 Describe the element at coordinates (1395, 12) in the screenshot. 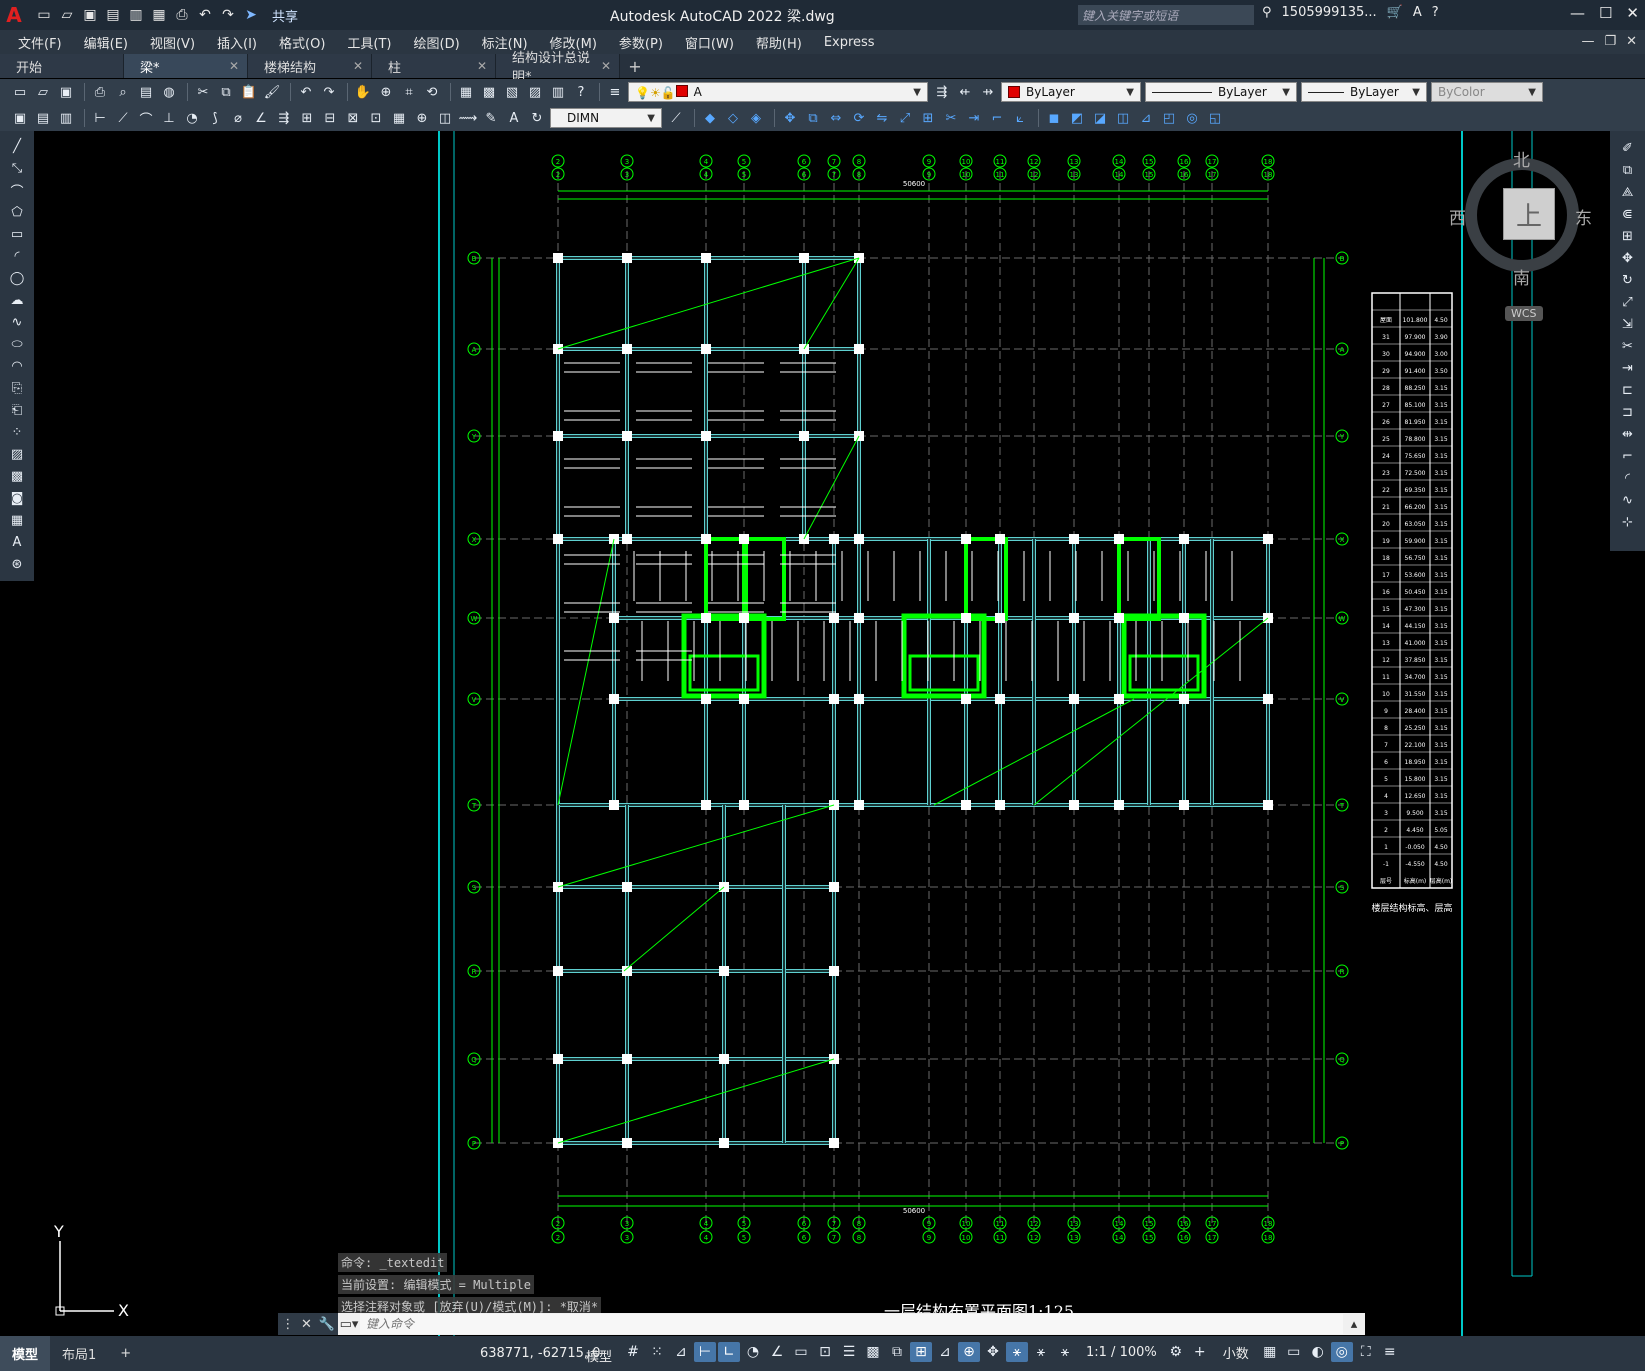

I see `cart-icon: 🛒` at that location.